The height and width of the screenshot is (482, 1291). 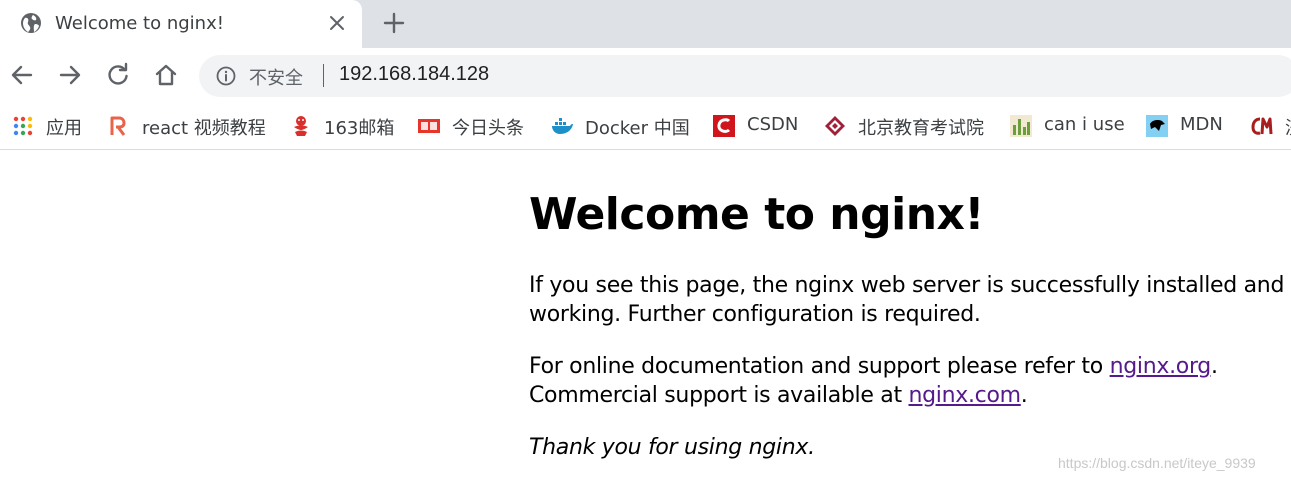 What do you see at coordinates (1157, 126) in the screenshot?
I see `mdn-icon` at bounding box center [1157, 126].